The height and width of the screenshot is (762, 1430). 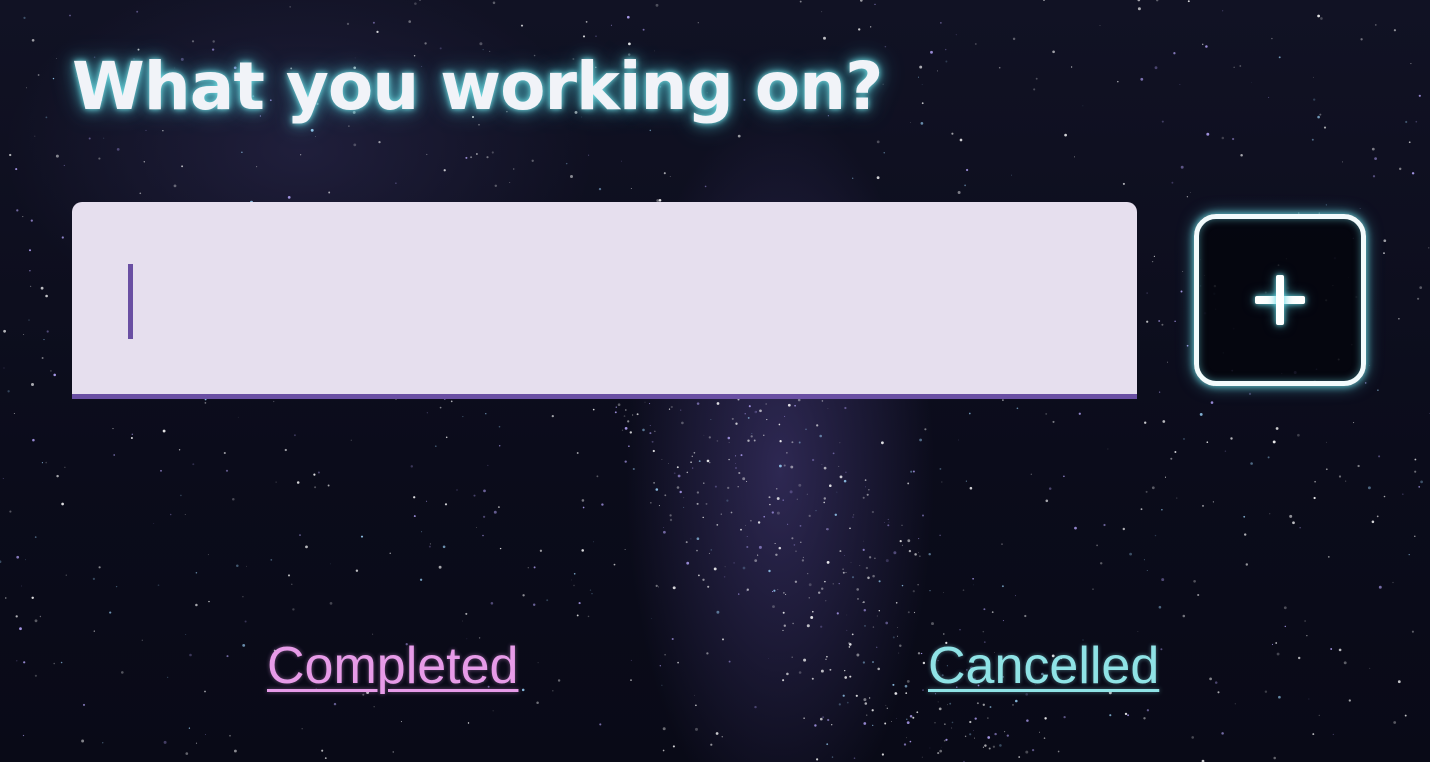 What do you see at coordinates (1043, 666) in the screenshot?
I see `cancelled-link: Cancelled` at bounding box center [1043, 666].